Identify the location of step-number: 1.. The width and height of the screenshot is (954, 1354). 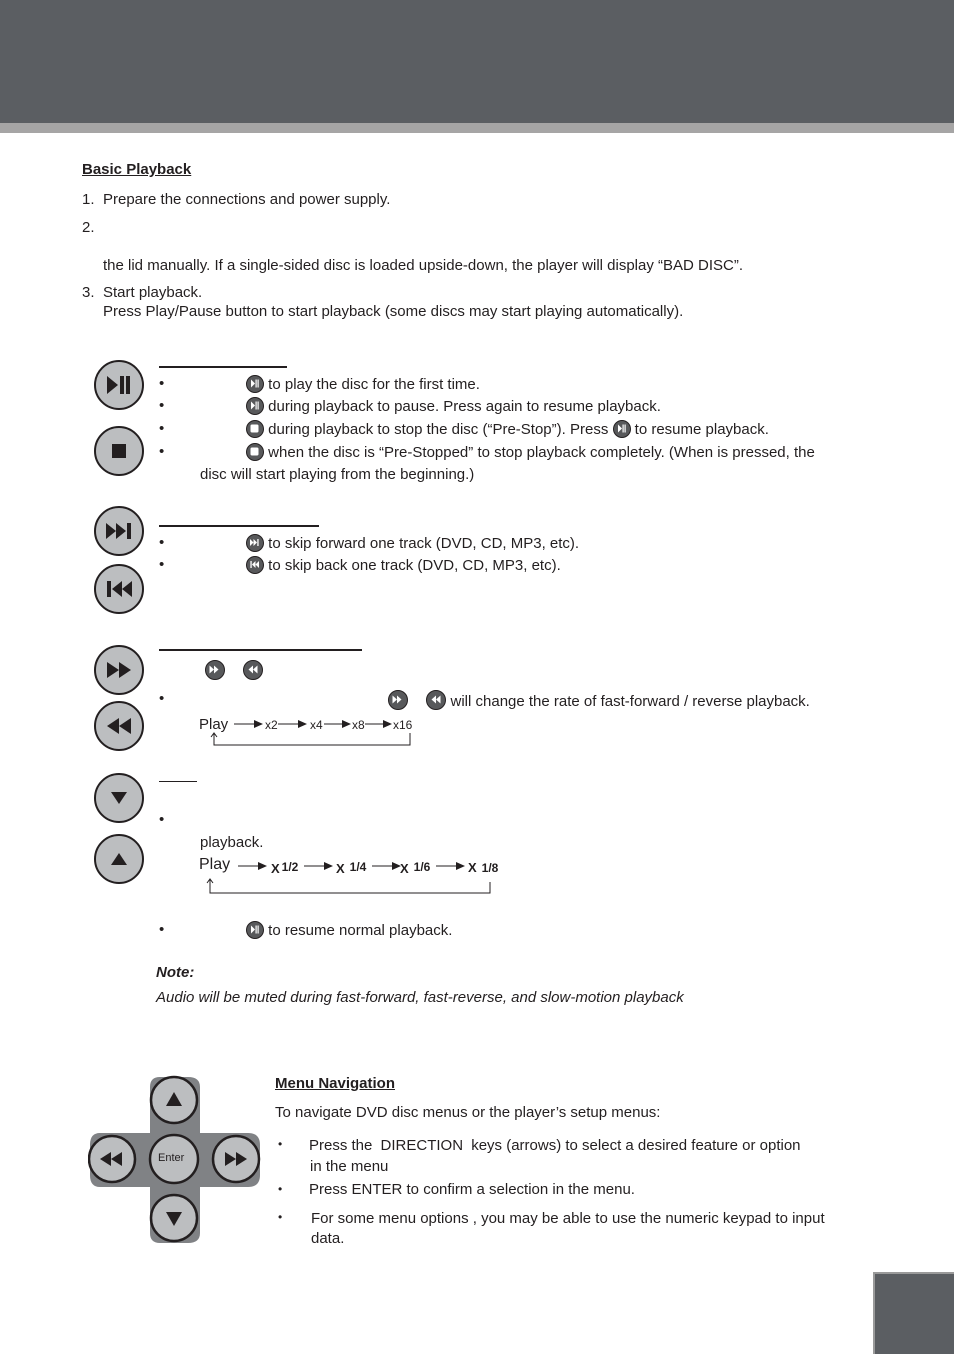
(88, 199).